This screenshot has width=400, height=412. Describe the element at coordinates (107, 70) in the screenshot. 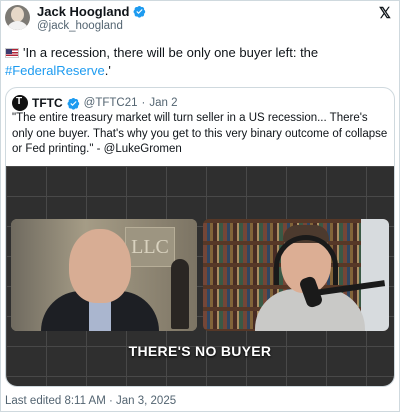

I see `post-text-after: .'` at that location.